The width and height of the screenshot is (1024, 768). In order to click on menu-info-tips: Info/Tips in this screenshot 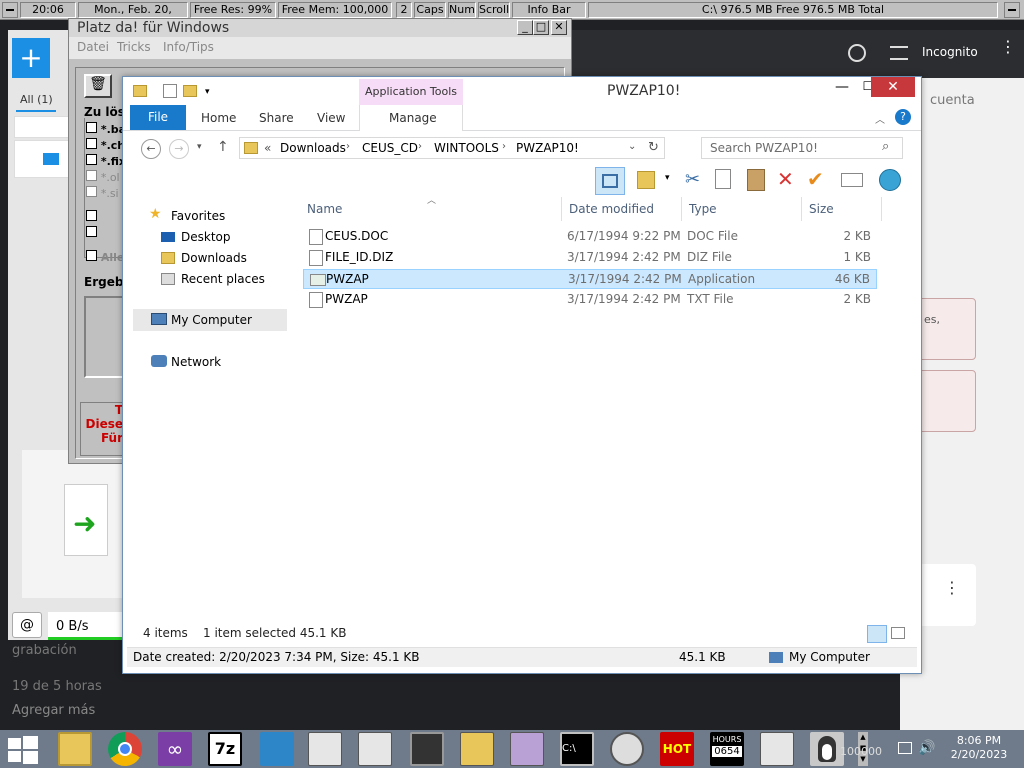, I will do `click(188, 47)`.